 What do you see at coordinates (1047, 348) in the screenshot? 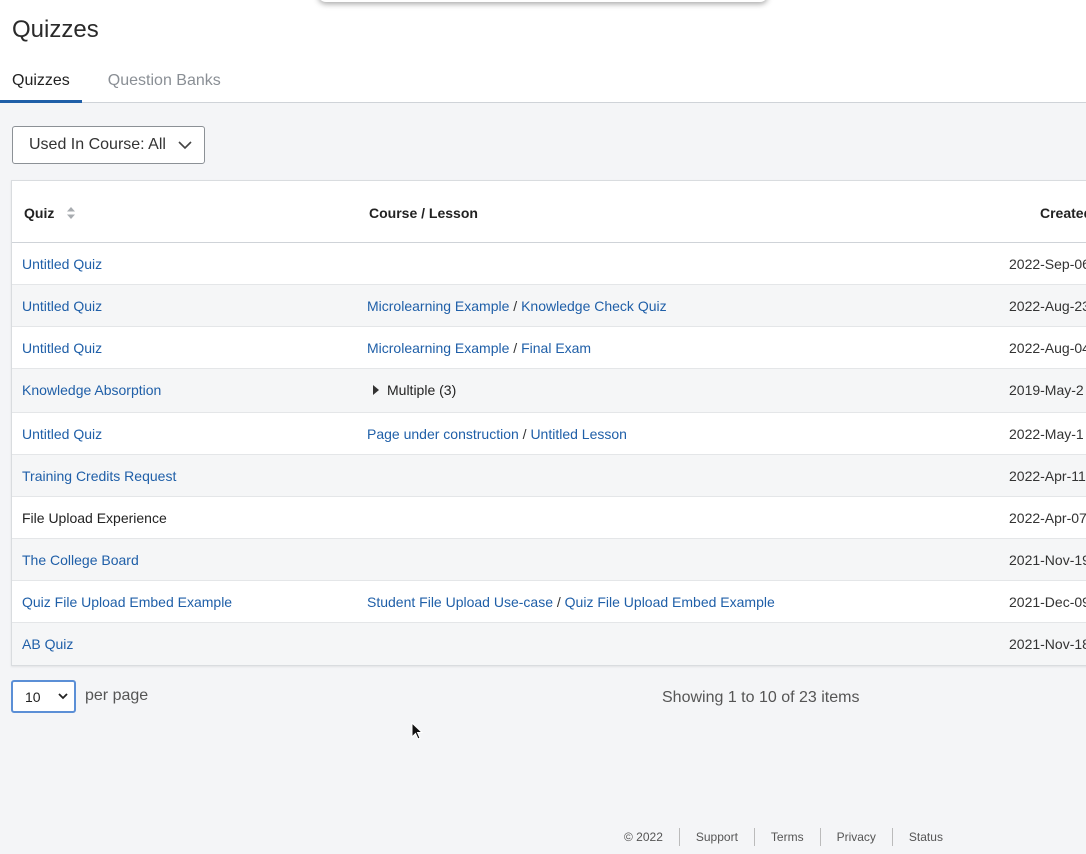
I see `created-date: 2022-Aug-04` at bounding box center [1047, 348].